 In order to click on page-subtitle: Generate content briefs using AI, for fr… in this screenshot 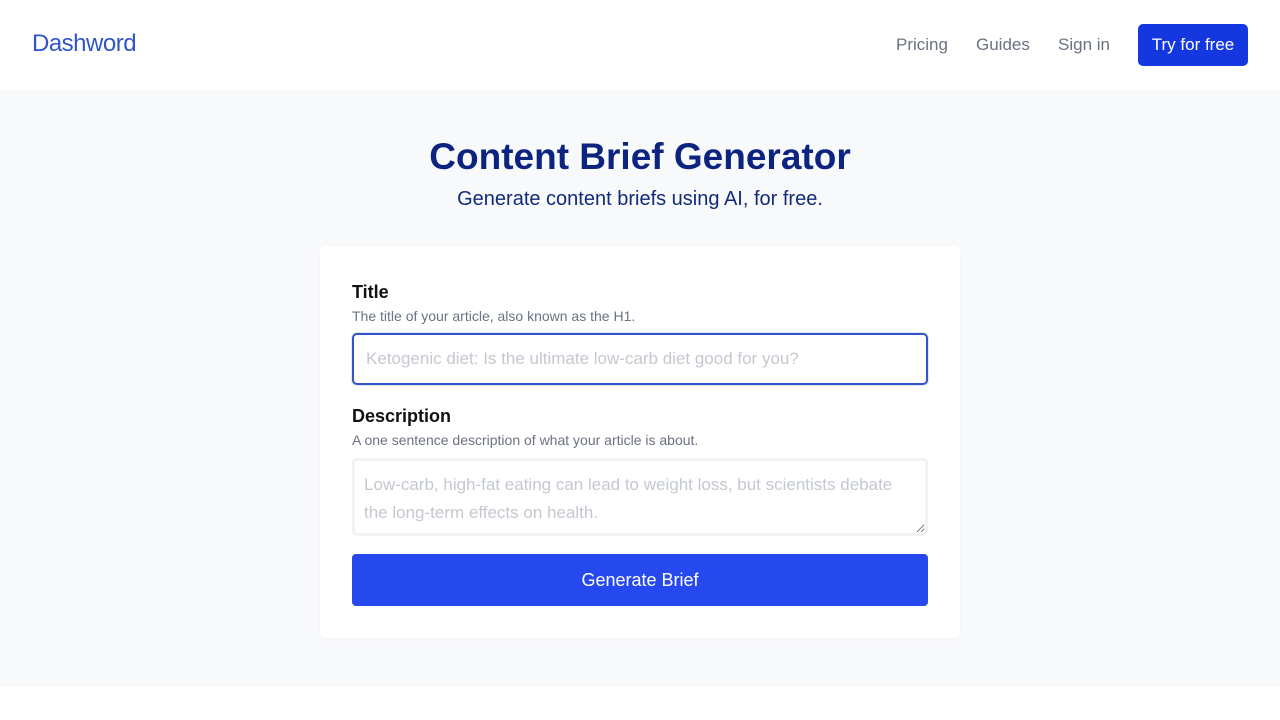, I will do `click(640, 199)`.